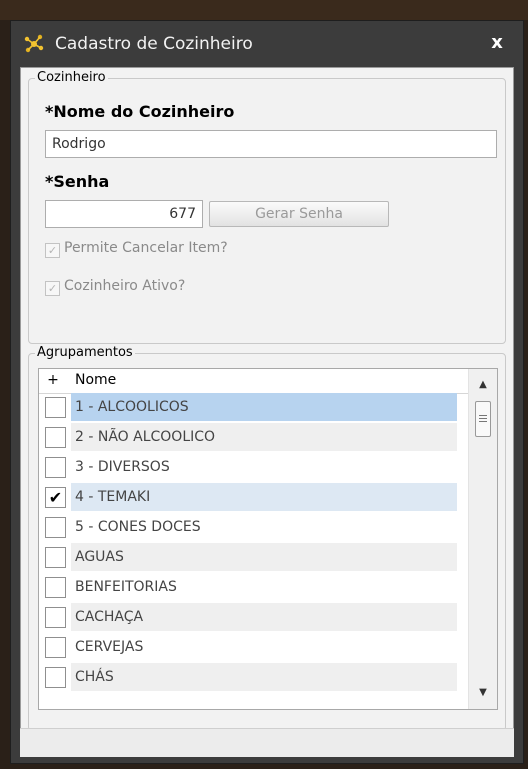 The width and height of the screenshot is (528, 769). What do you see at coordinates (124, 214) in the screenshot?
I see `senha-input: 677` at bounding box center [124, 214].